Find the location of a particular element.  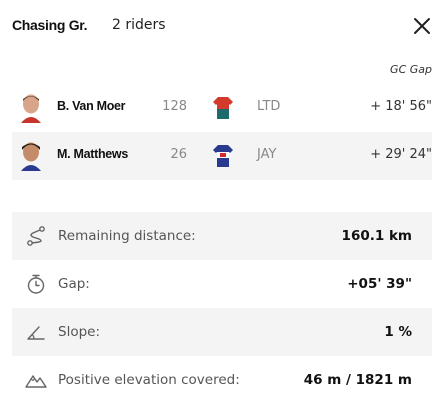

stat-label: Positive elevation covered: is located at coordinates (149, 380).